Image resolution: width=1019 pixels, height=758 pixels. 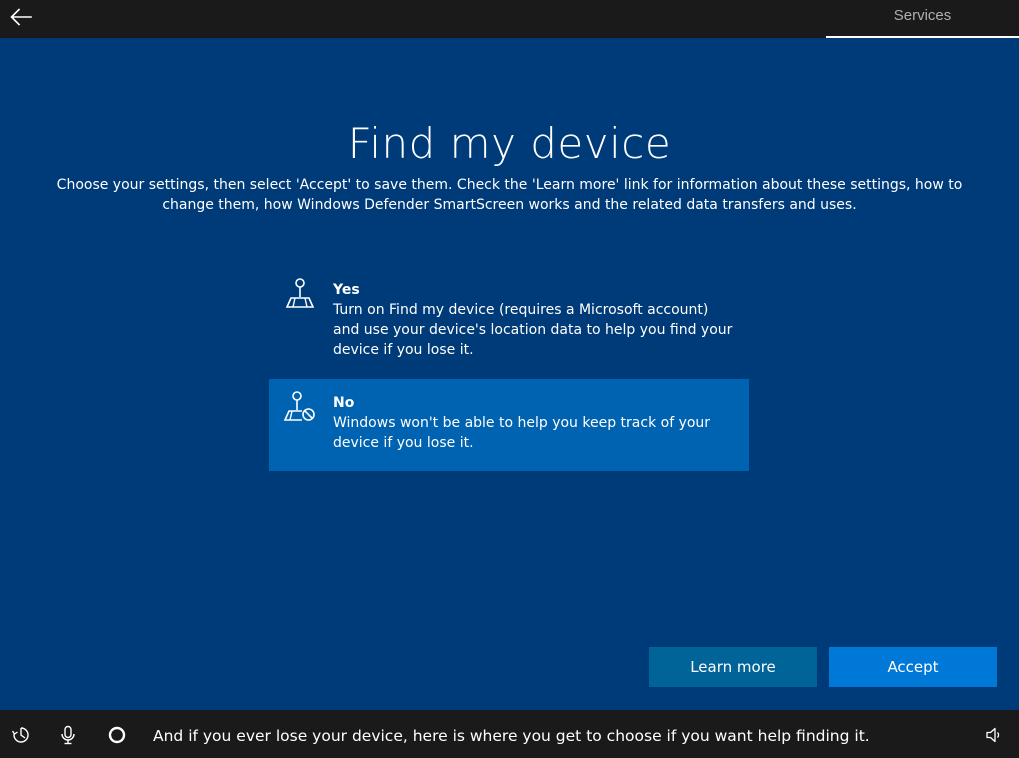 What do you see at coordinates (300, 293) in the screenshot?
I see `location-map-icon` at bounding box center [300, 293].